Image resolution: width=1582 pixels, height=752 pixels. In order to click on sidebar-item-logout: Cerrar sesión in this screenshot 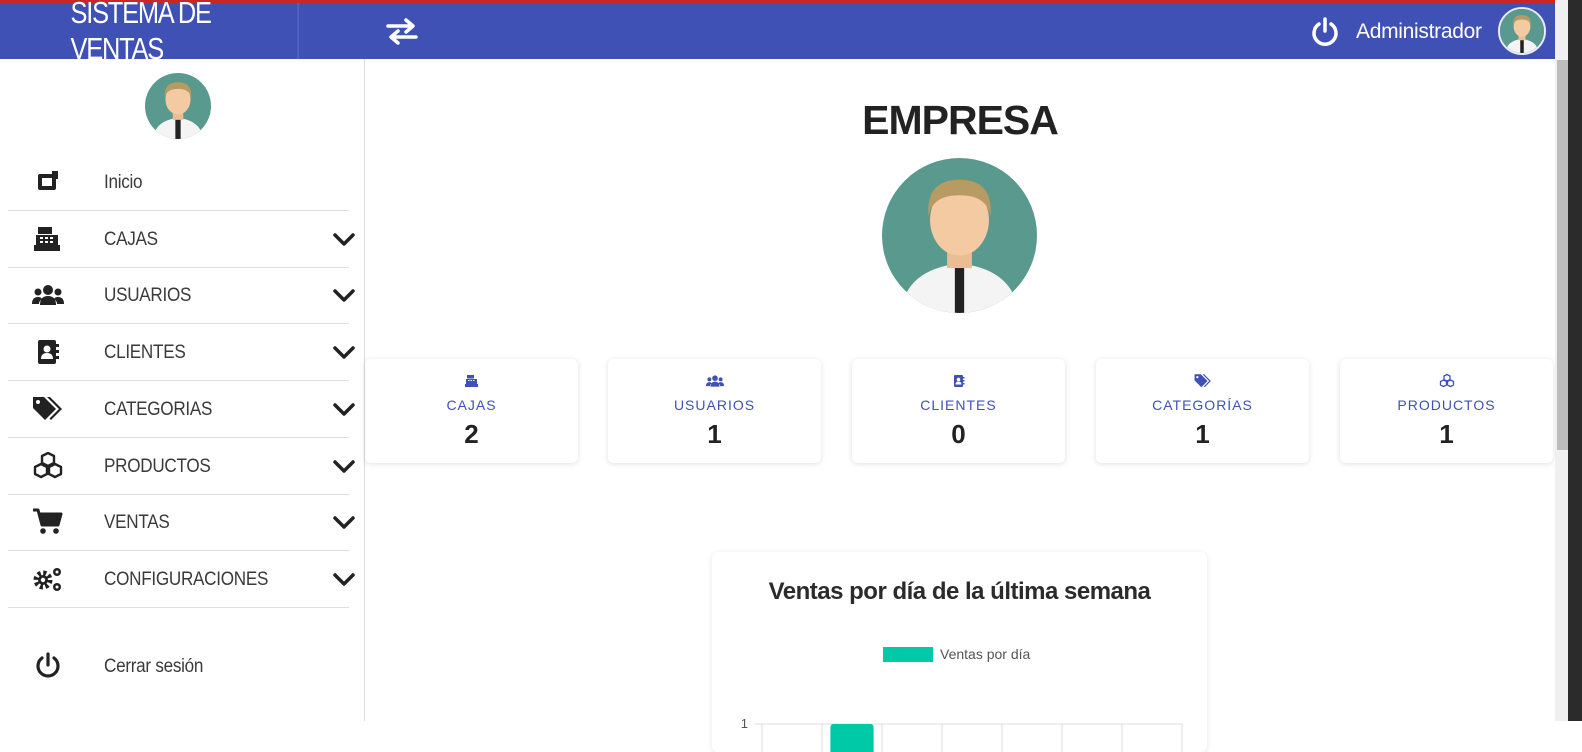, I will do `click(178, 666)`.